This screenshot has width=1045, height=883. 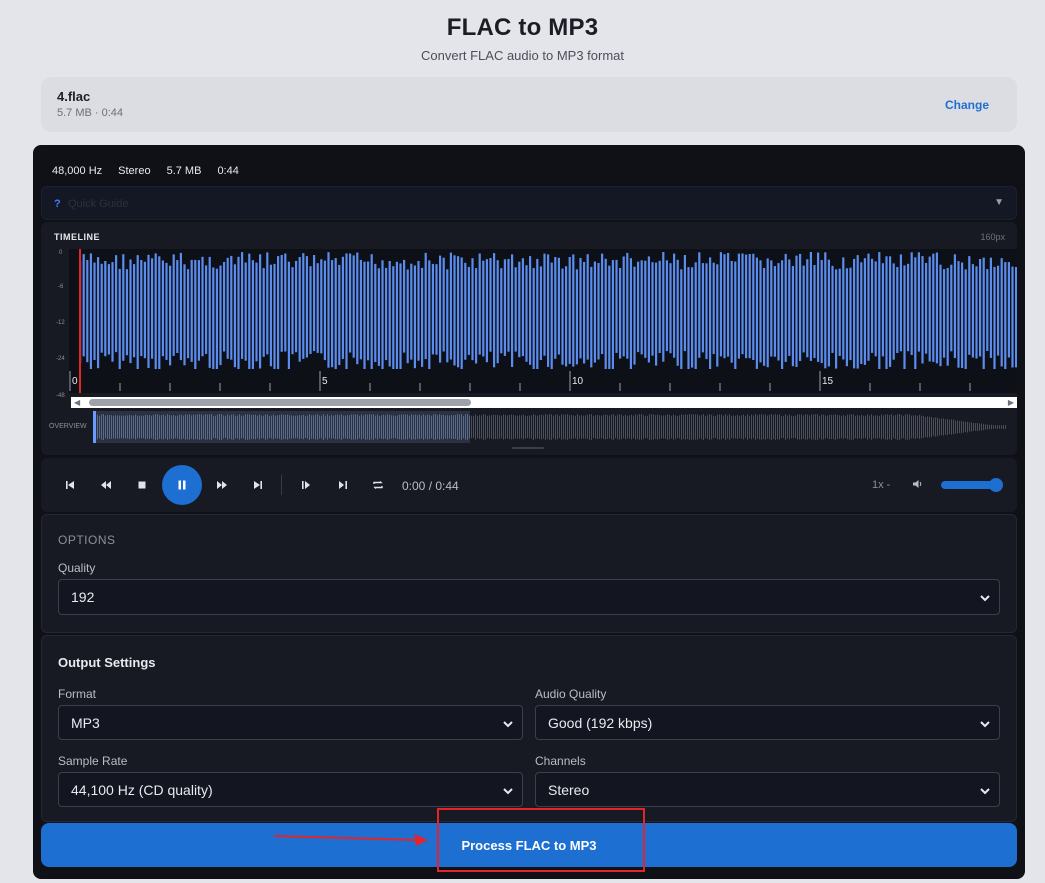 I want to click on time-ruler: 0 5 10 15, so click(x=543, y=381).